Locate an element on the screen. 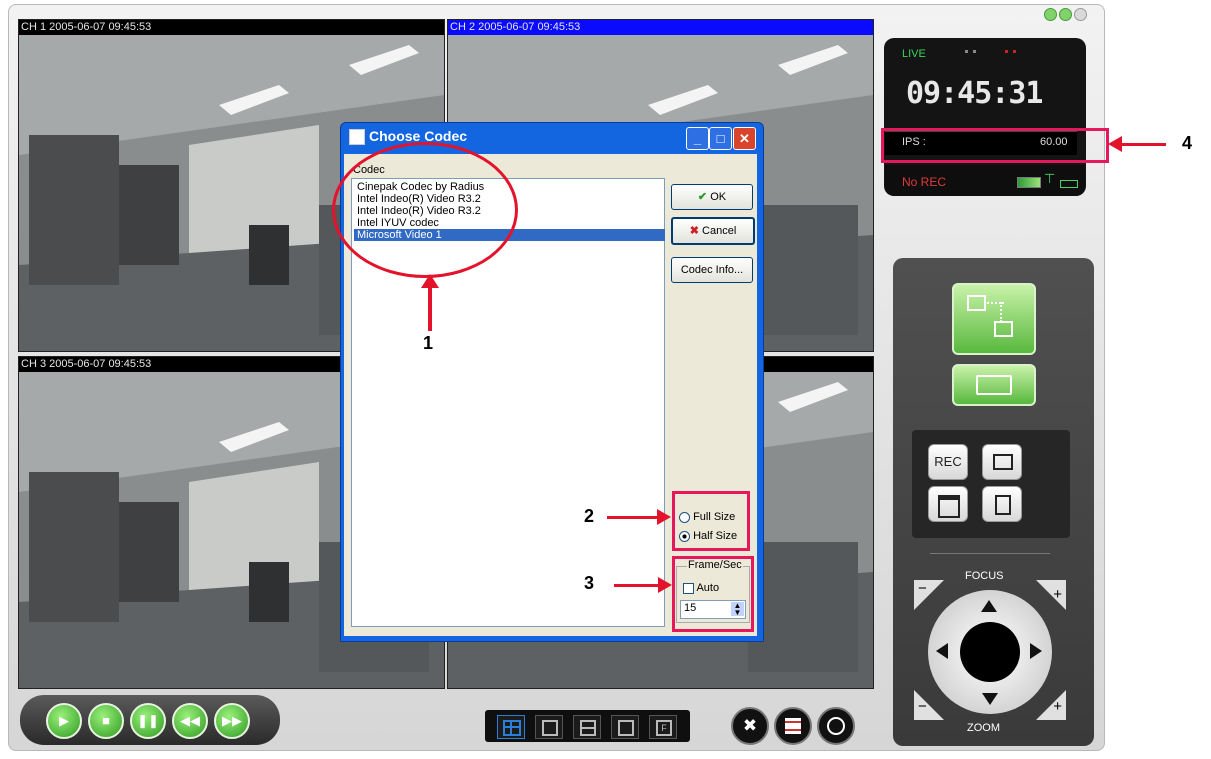  print-button is located at coordinates (948, 504).